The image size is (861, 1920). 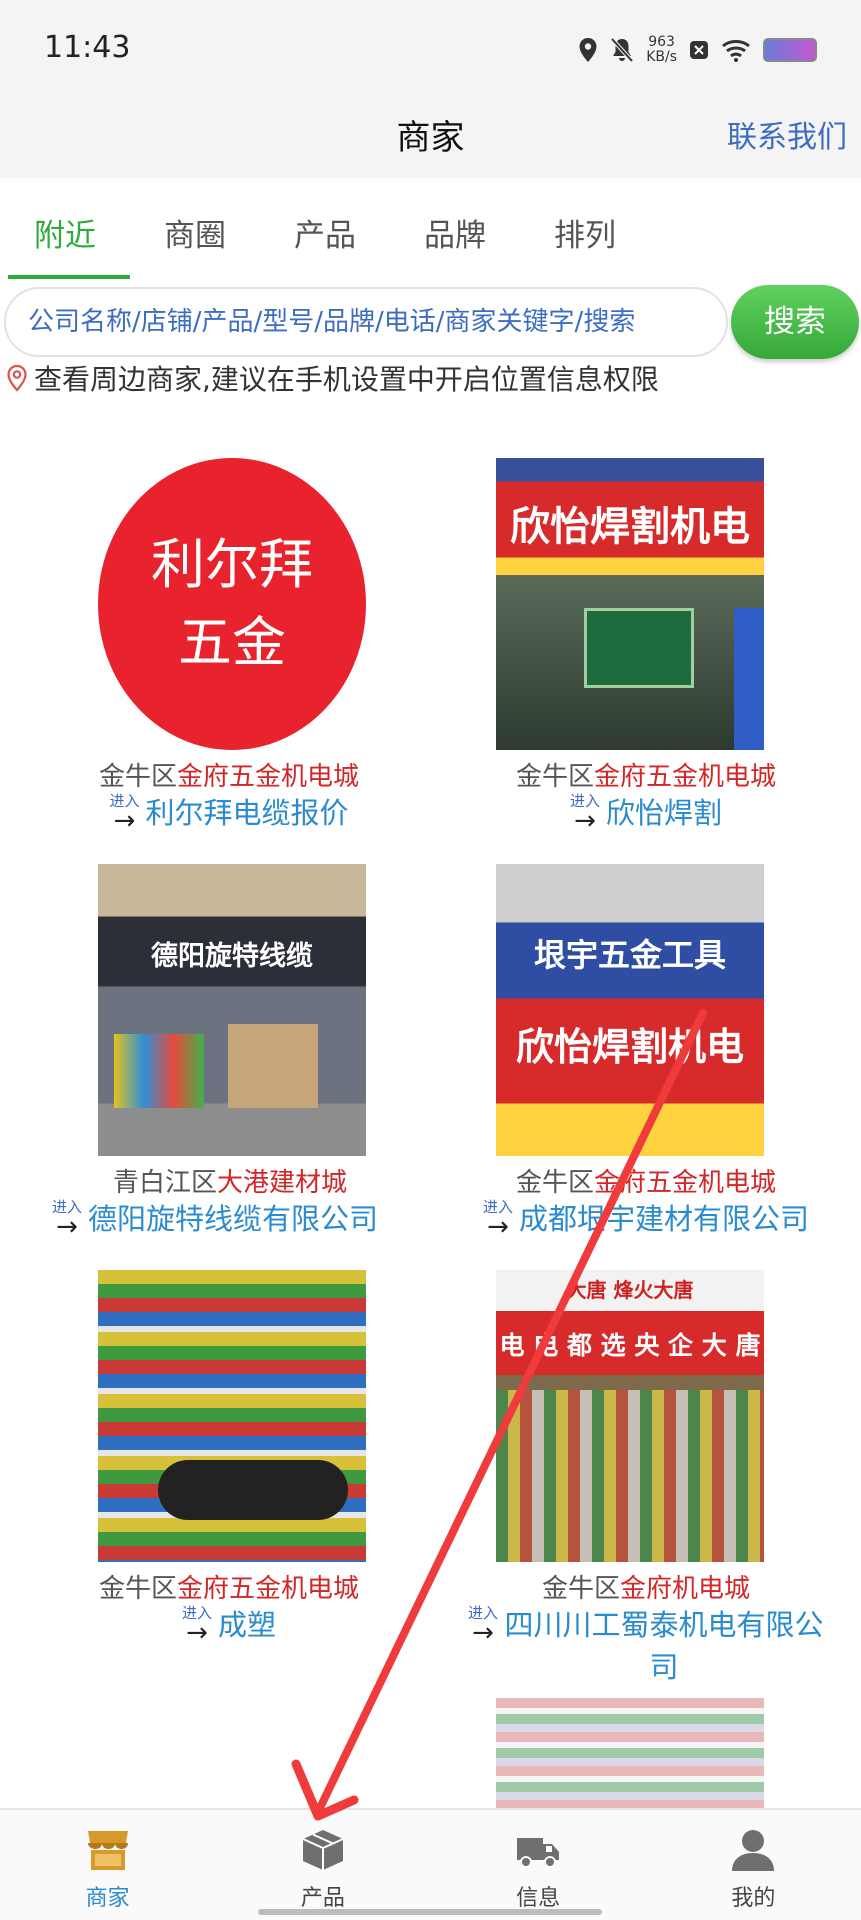 I want to click on wifi-icon, so click(x=736, y=51).